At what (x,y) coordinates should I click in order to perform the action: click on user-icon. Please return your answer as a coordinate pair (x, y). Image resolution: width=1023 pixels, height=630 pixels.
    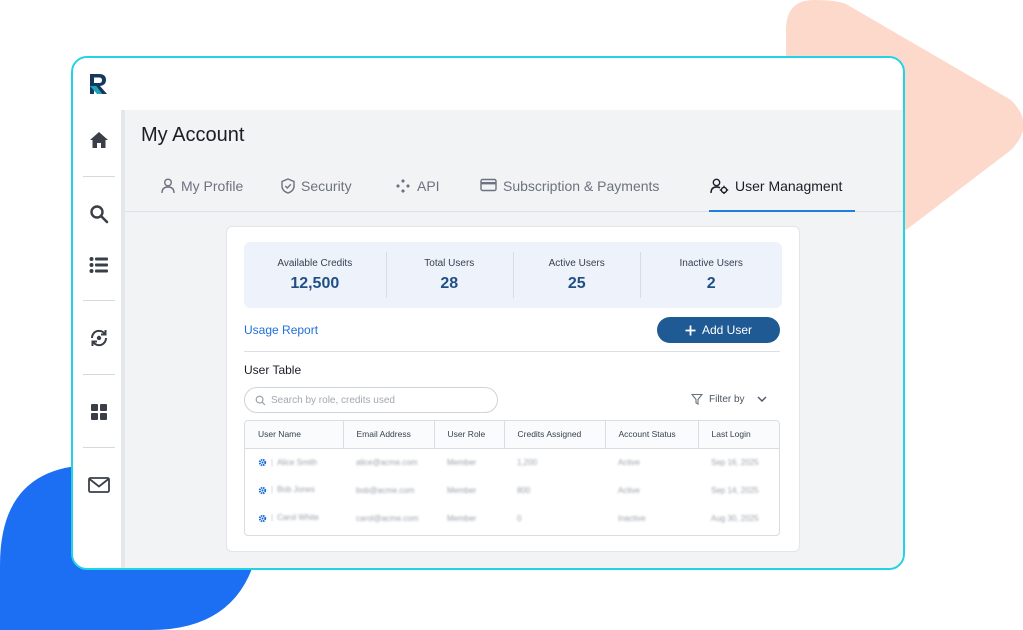
    Looking at the image, I should click on (168, 186).